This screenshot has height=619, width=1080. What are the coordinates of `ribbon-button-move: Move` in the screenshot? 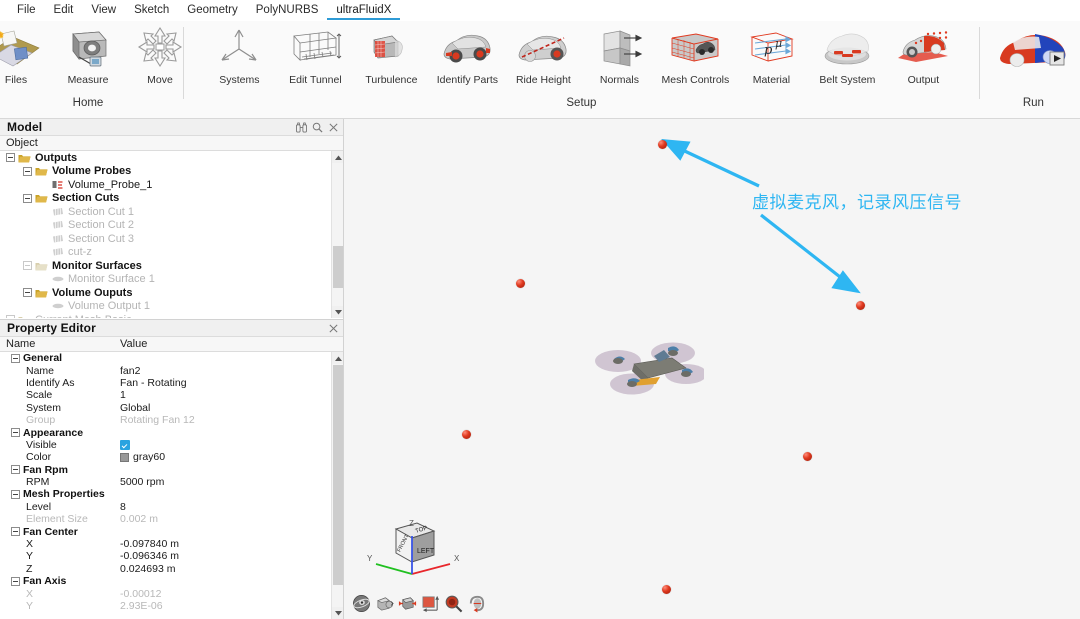 It's located at (160, 58).